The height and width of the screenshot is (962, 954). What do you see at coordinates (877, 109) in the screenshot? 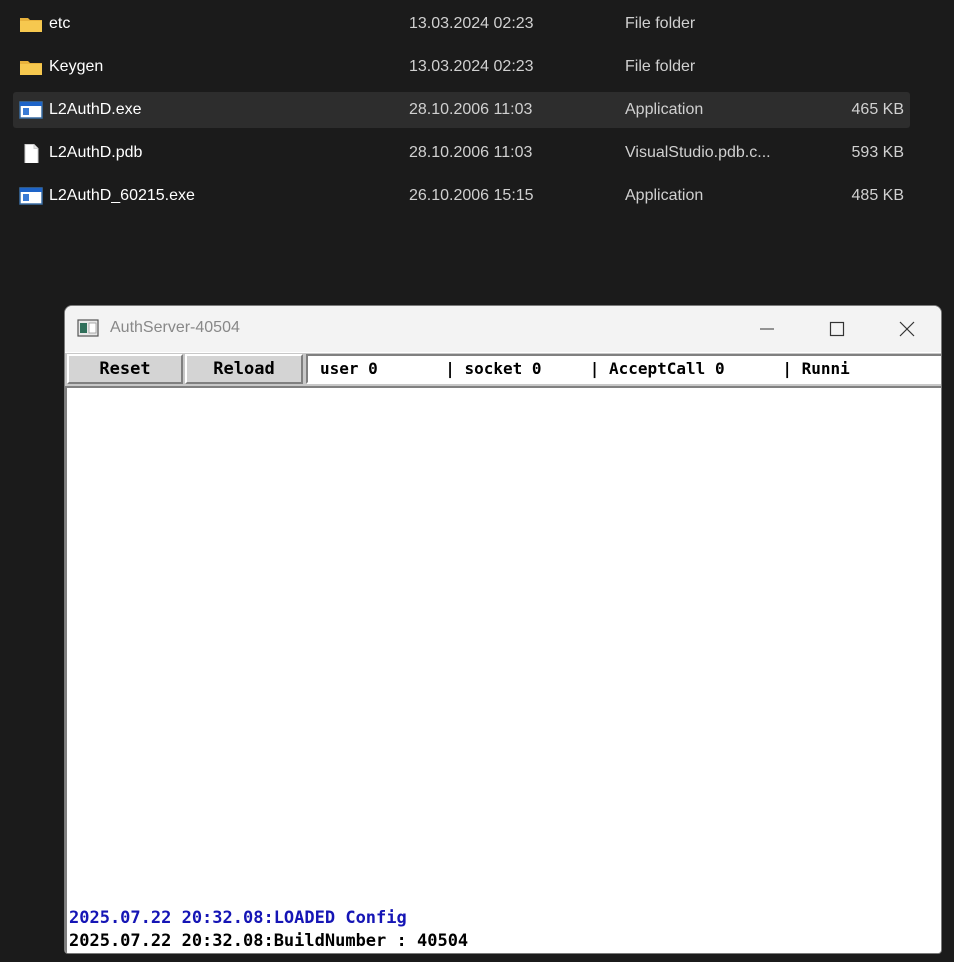
I see `file-size: 465 KB` at bounding box center [877, 109].